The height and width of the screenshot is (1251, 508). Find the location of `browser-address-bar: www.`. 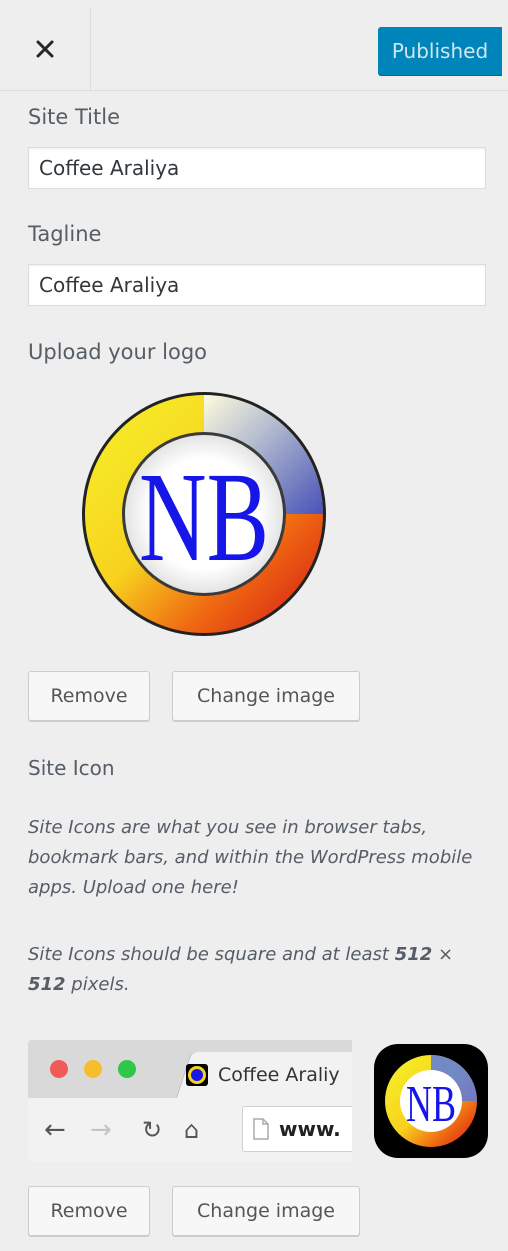

browser-address-bar: www. is located at coordinates (297, 1129).